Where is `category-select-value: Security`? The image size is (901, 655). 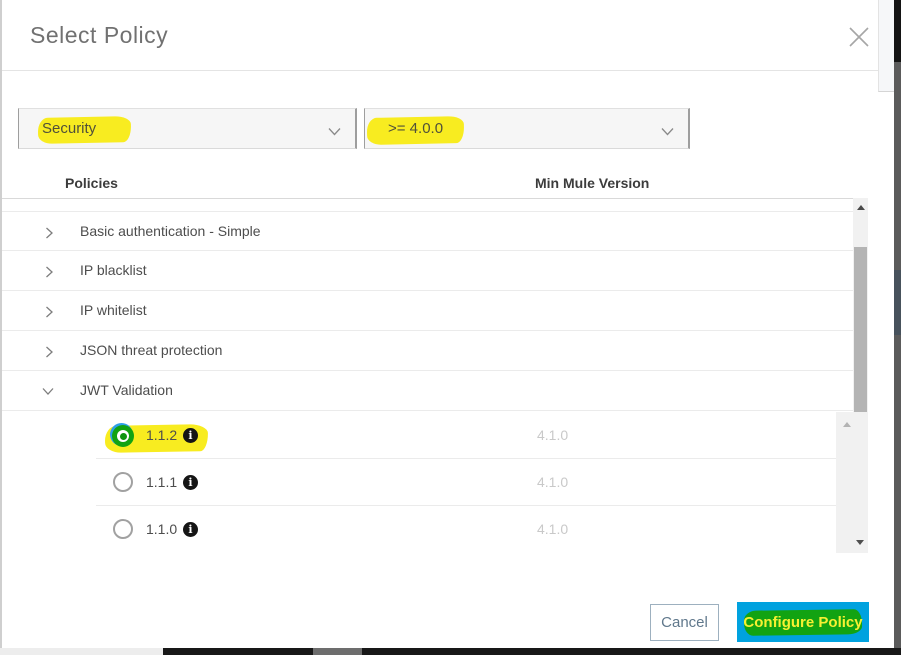 category-select-value: Security is located at coordinates (69, 128).